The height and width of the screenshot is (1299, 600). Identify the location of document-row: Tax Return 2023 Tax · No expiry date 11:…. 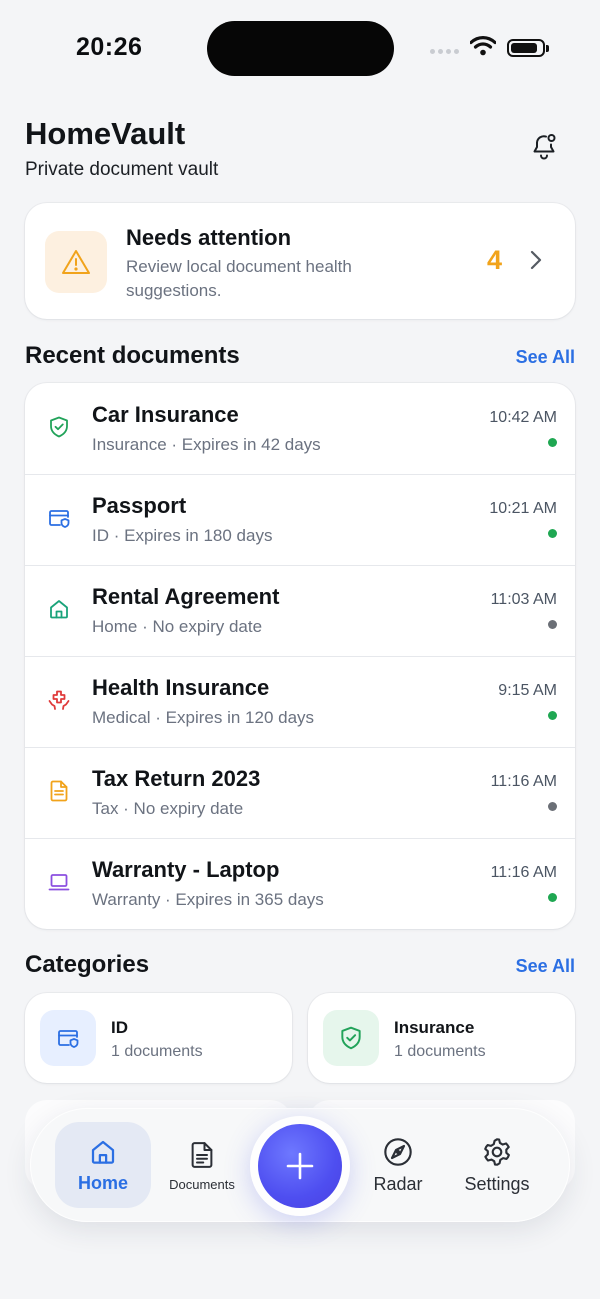
(300, 792).